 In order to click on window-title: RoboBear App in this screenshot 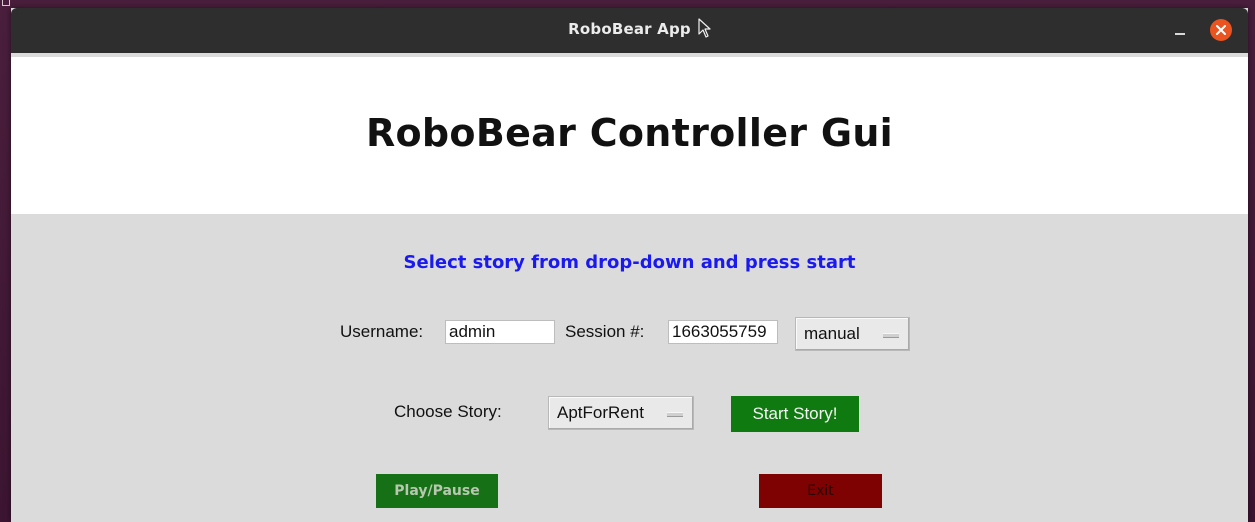, I will do `click(629, 29)`.